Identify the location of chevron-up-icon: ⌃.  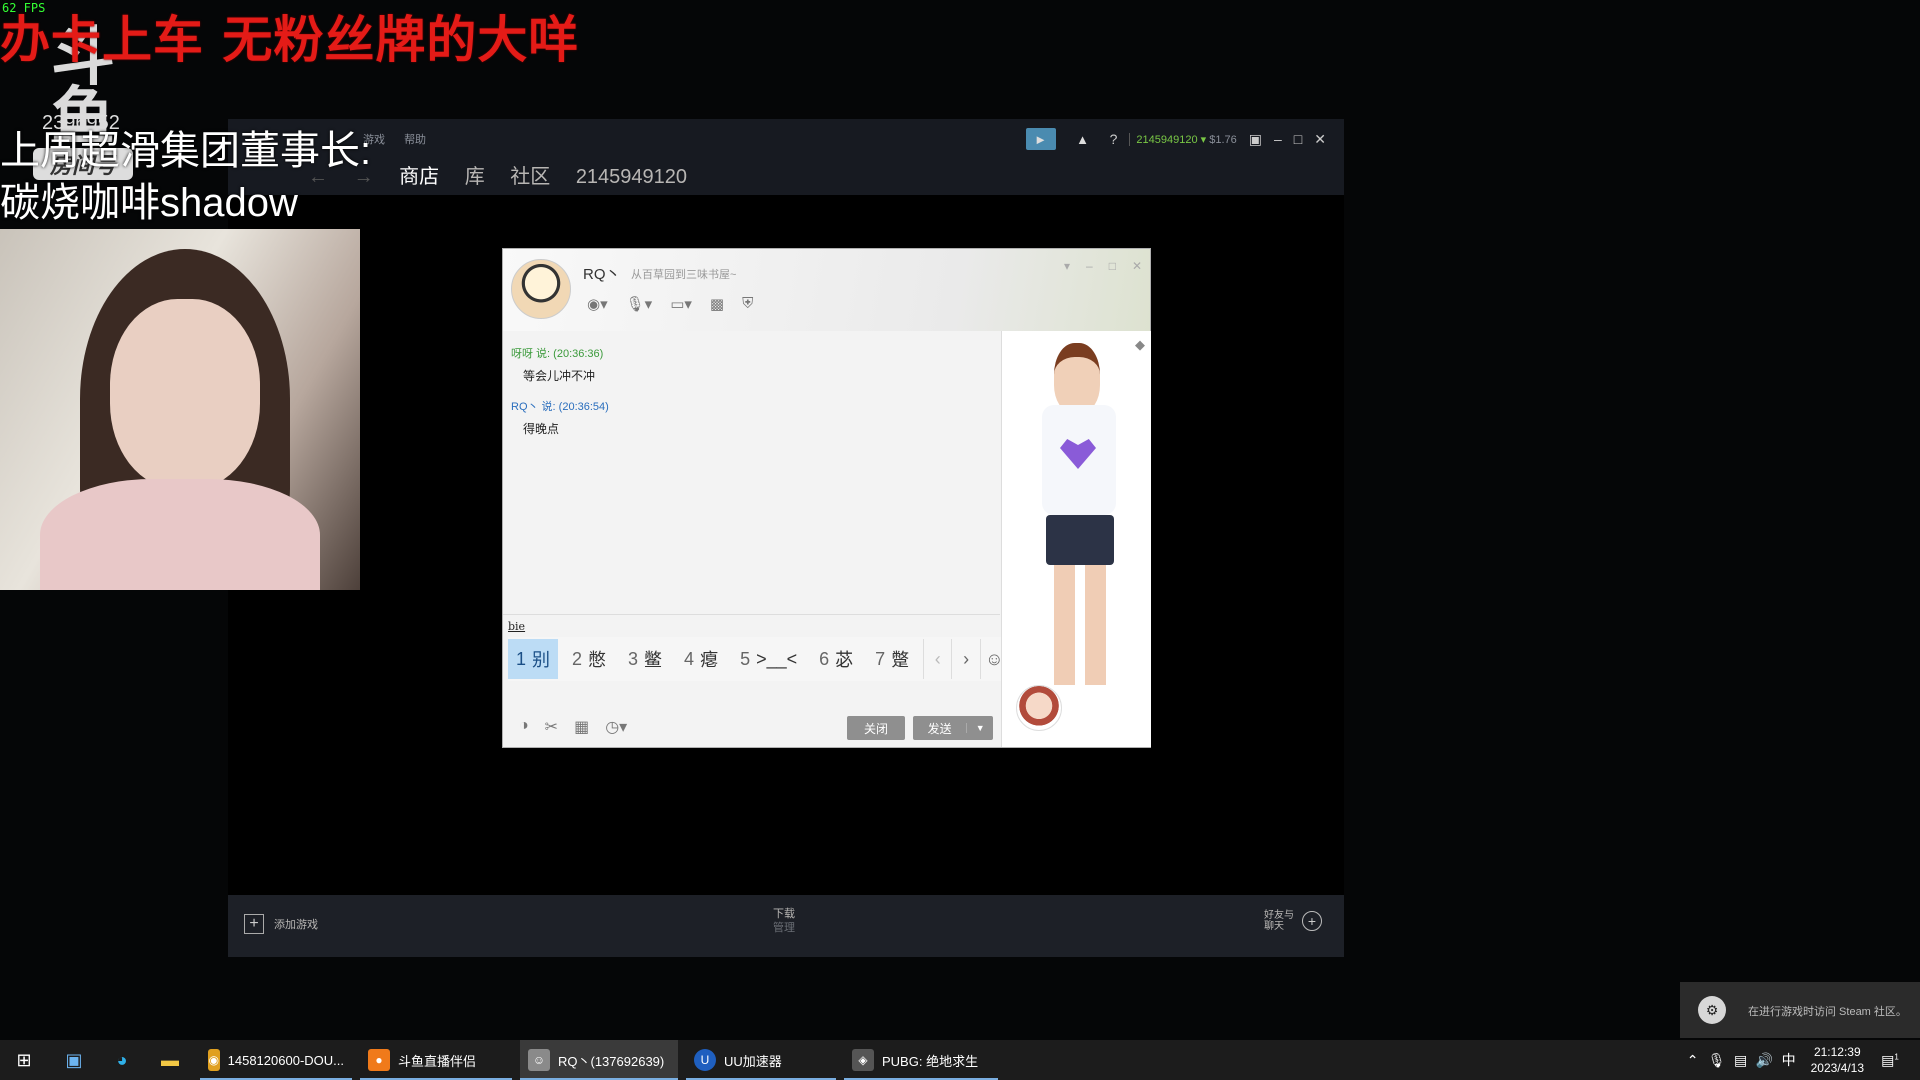
(1693, 1060).